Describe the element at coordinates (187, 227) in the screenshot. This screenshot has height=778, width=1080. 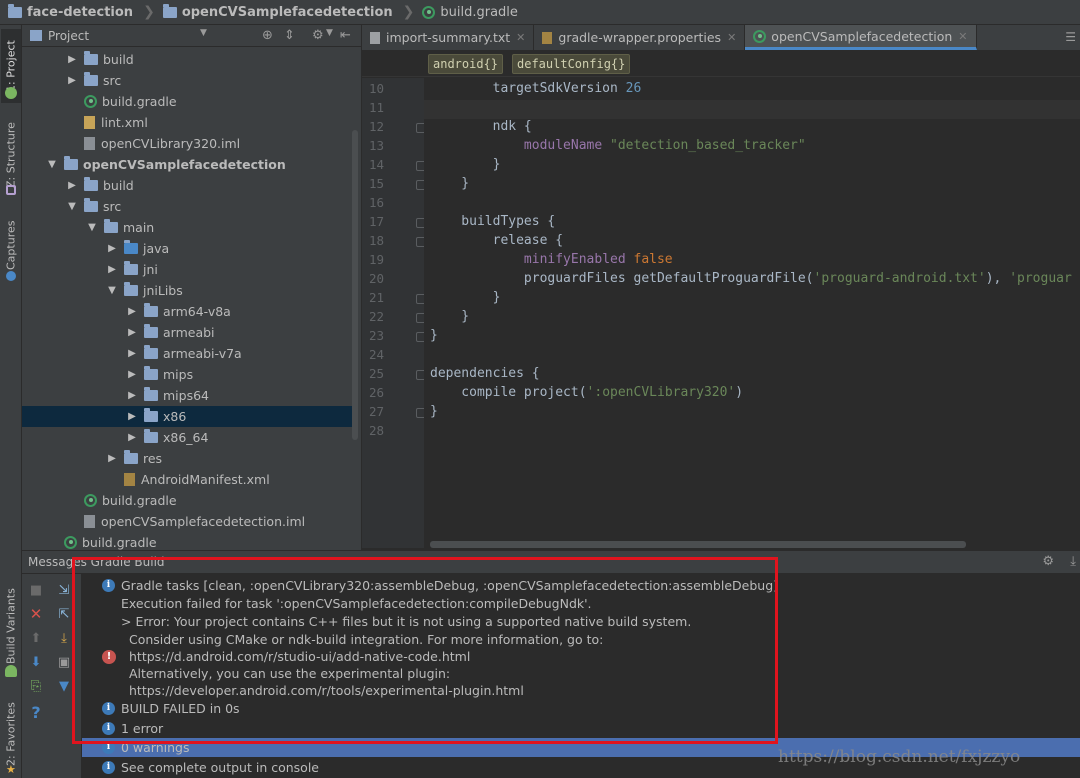
I see `tree-item: ▼ main` at that location.